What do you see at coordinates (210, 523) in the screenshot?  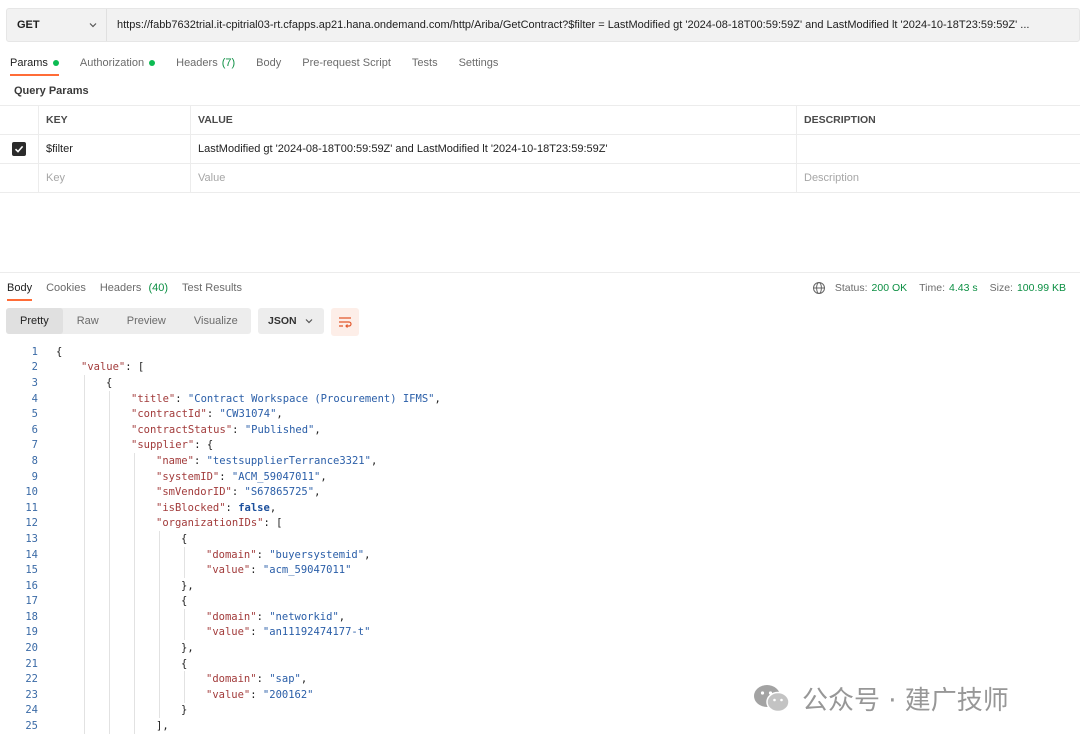 I see `json-key: "organizationIDs"` at bounding box center [210, 523].